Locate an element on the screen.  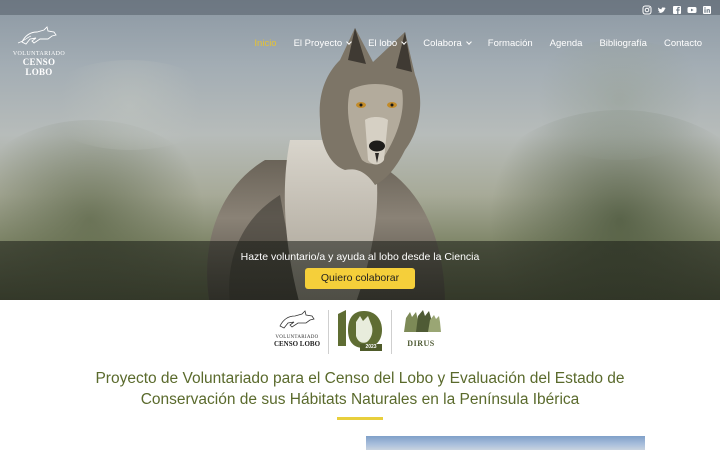
nav-label: Inicio is located at coordinates (265, 43).